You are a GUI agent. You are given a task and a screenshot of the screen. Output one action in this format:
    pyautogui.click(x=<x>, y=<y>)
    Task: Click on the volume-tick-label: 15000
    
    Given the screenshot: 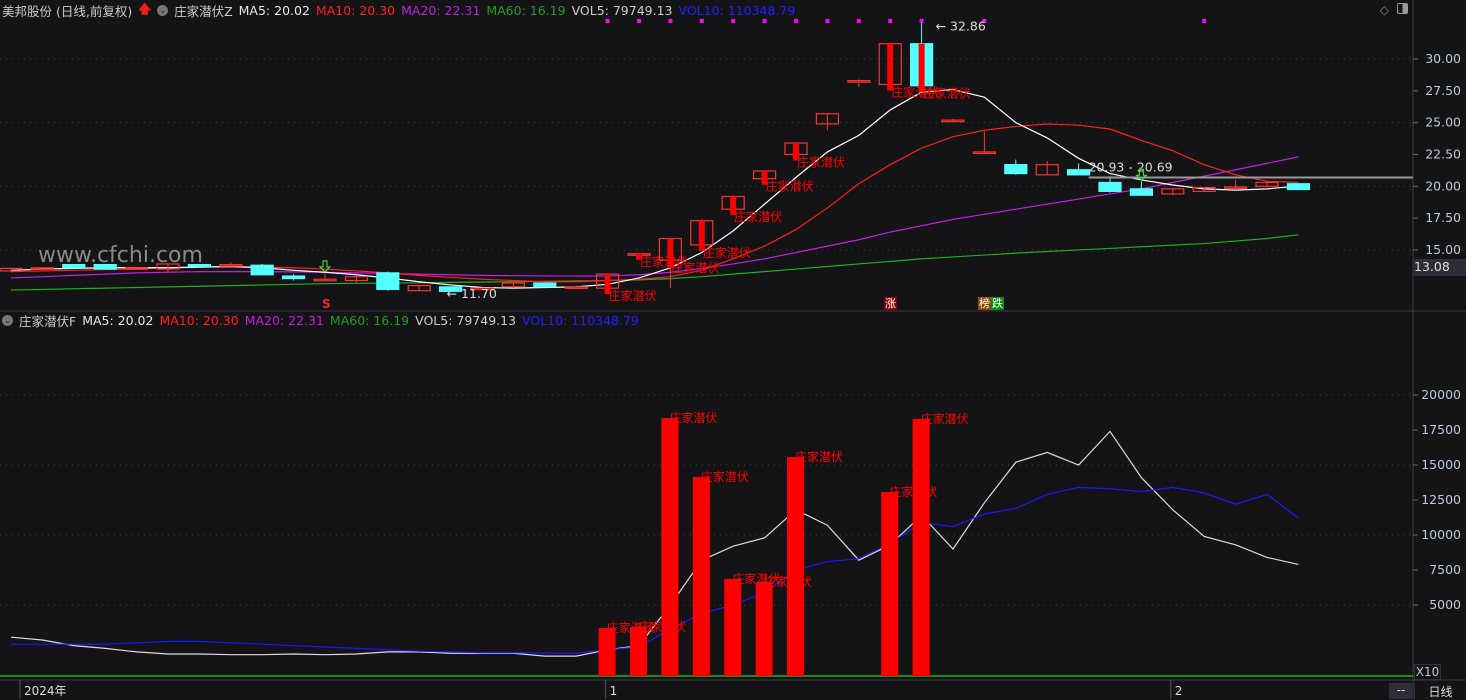 What is the action you would take?
    pyautogui.click(x=1441, y=464)
    